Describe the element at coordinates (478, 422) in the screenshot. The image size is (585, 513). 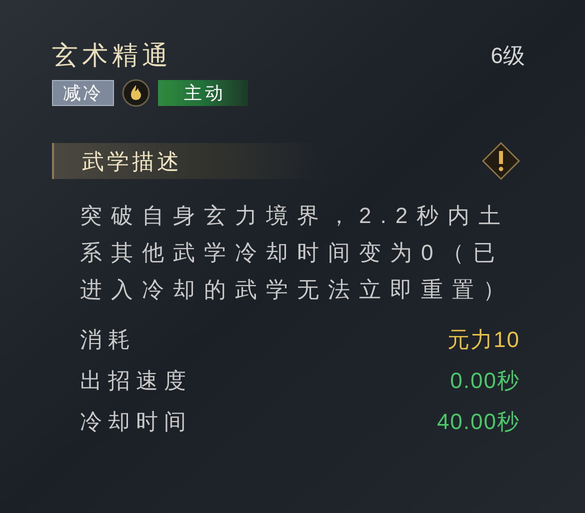
I see `stat-value: 40.00秒` at that location.